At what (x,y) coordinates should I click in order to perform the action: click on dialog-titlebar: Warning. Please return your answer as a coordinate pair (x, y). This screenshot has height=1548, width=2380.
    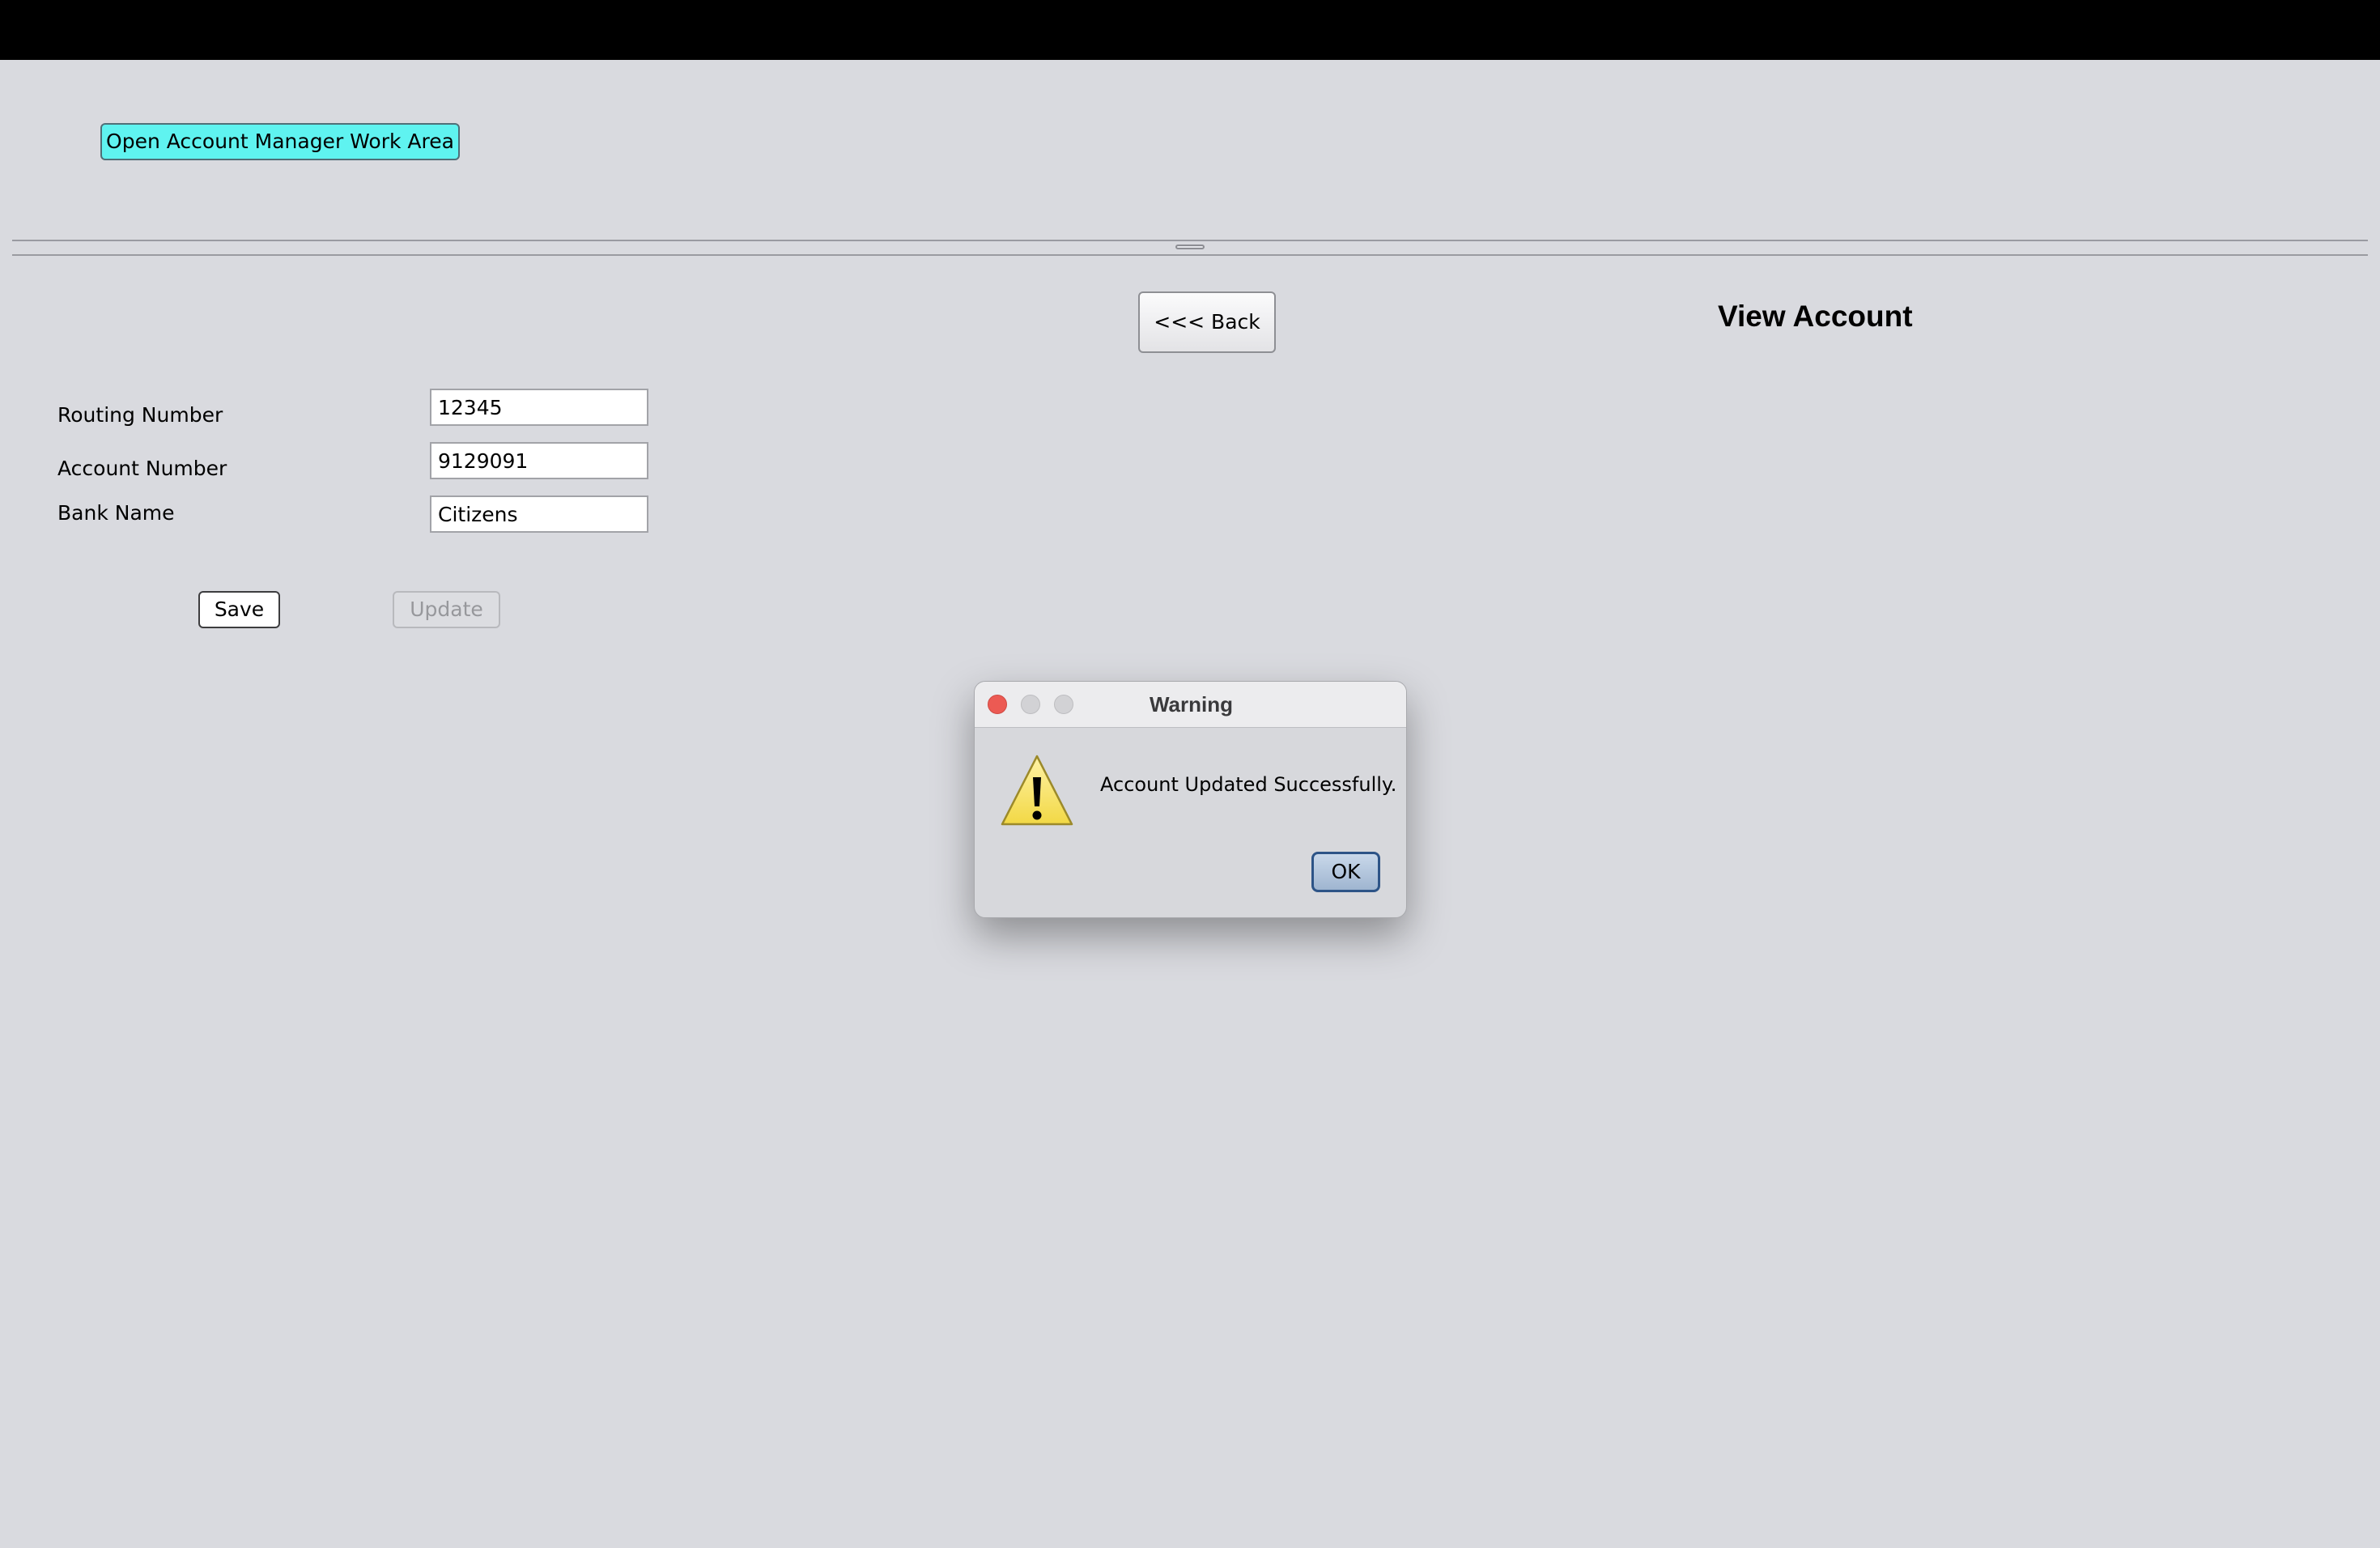
    Looking at the image, I should click on (1190, 705).